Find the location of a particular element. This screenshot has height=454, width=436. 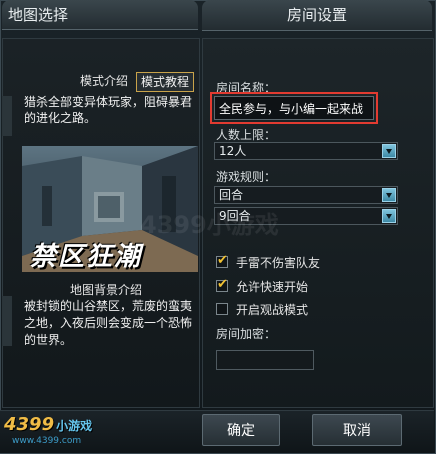

password-label: 房间加密： is located at coordinates (246, 334).